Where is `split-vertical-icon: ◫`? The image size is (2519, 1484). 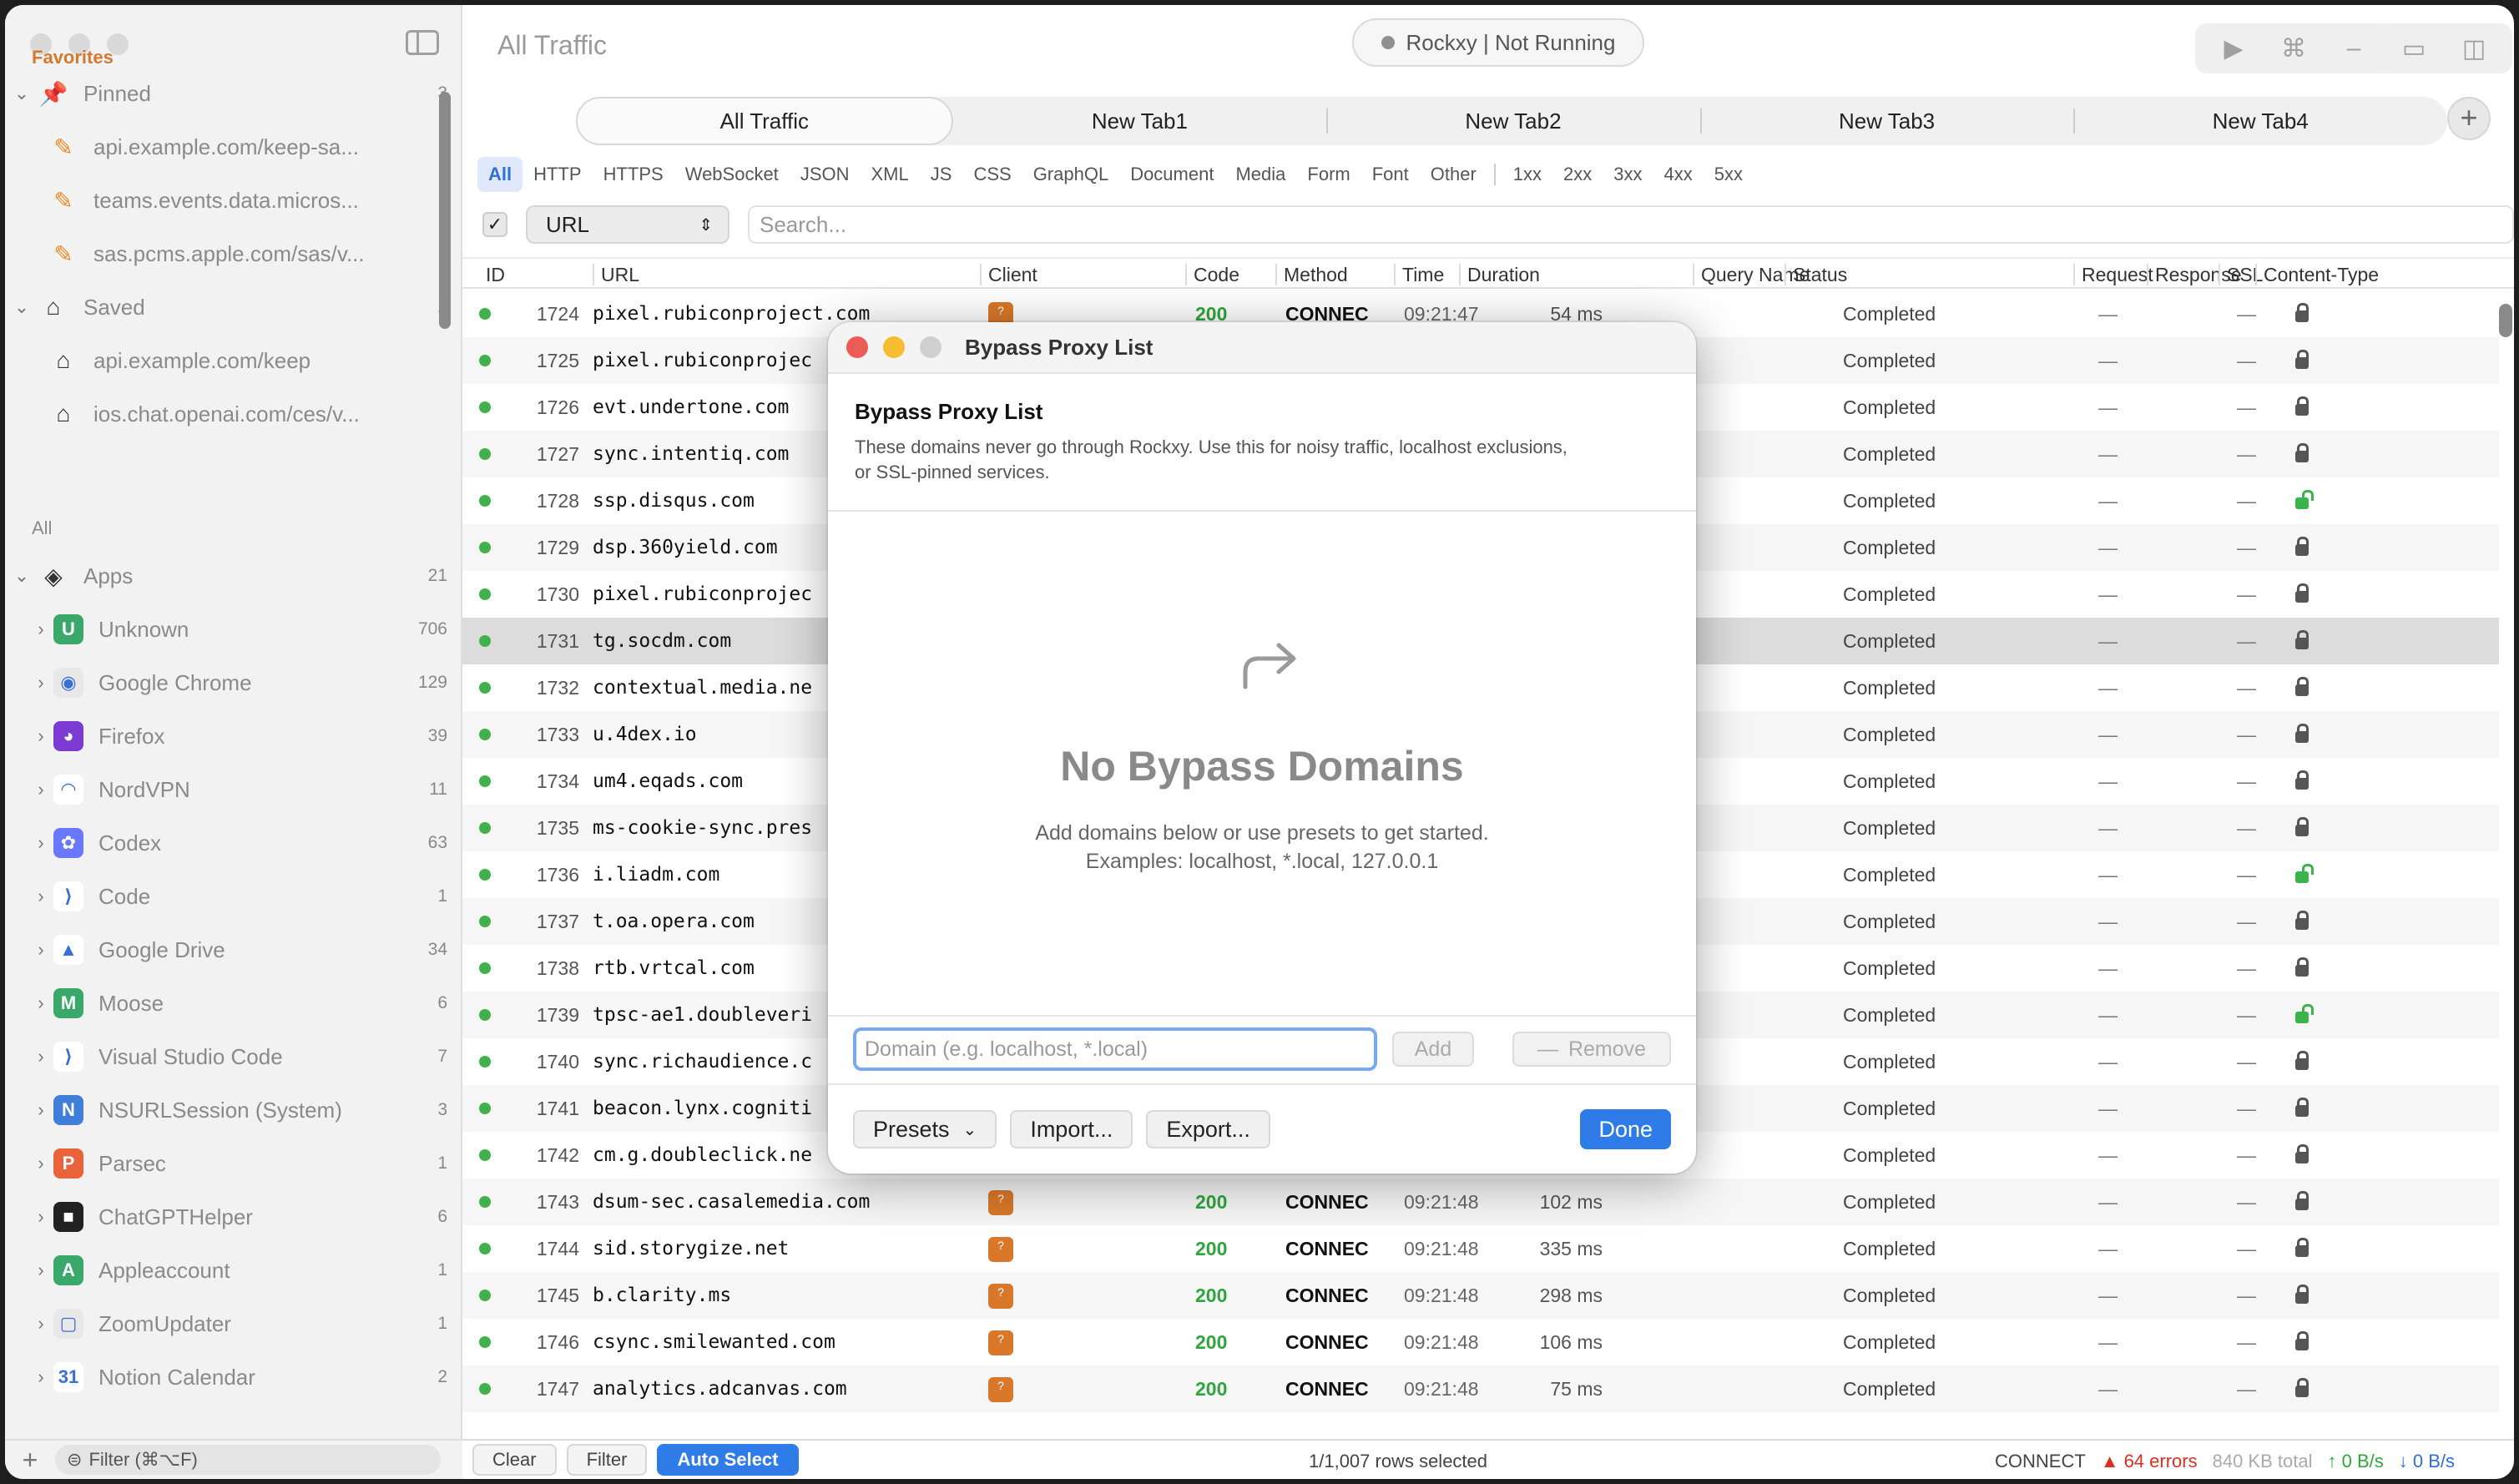 split-vertical-icon: ◫ is located at coordinates (2474, 48).